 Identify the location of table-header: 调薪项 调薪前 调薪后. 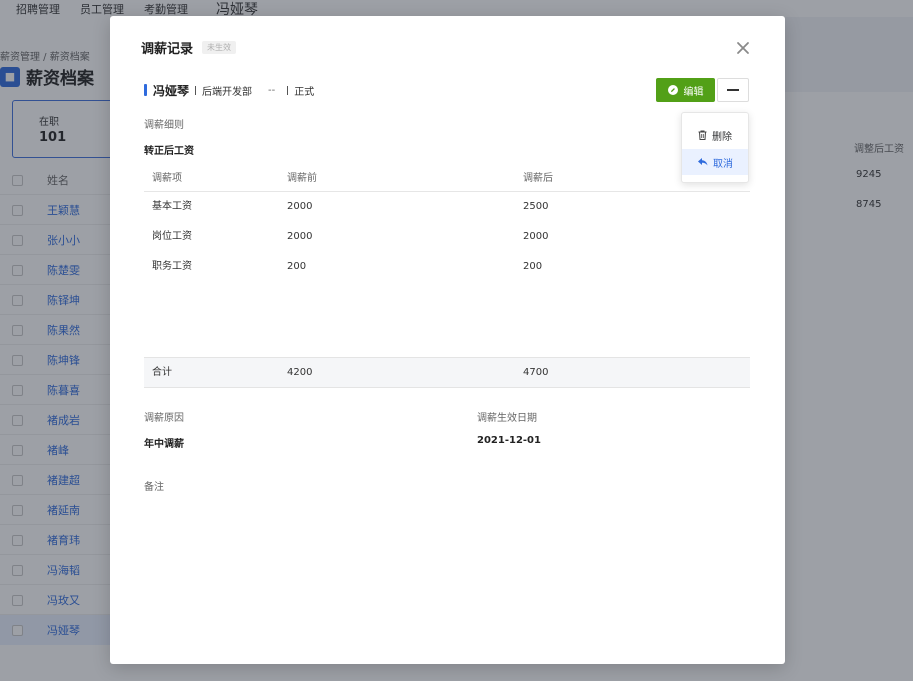
(447, 179).